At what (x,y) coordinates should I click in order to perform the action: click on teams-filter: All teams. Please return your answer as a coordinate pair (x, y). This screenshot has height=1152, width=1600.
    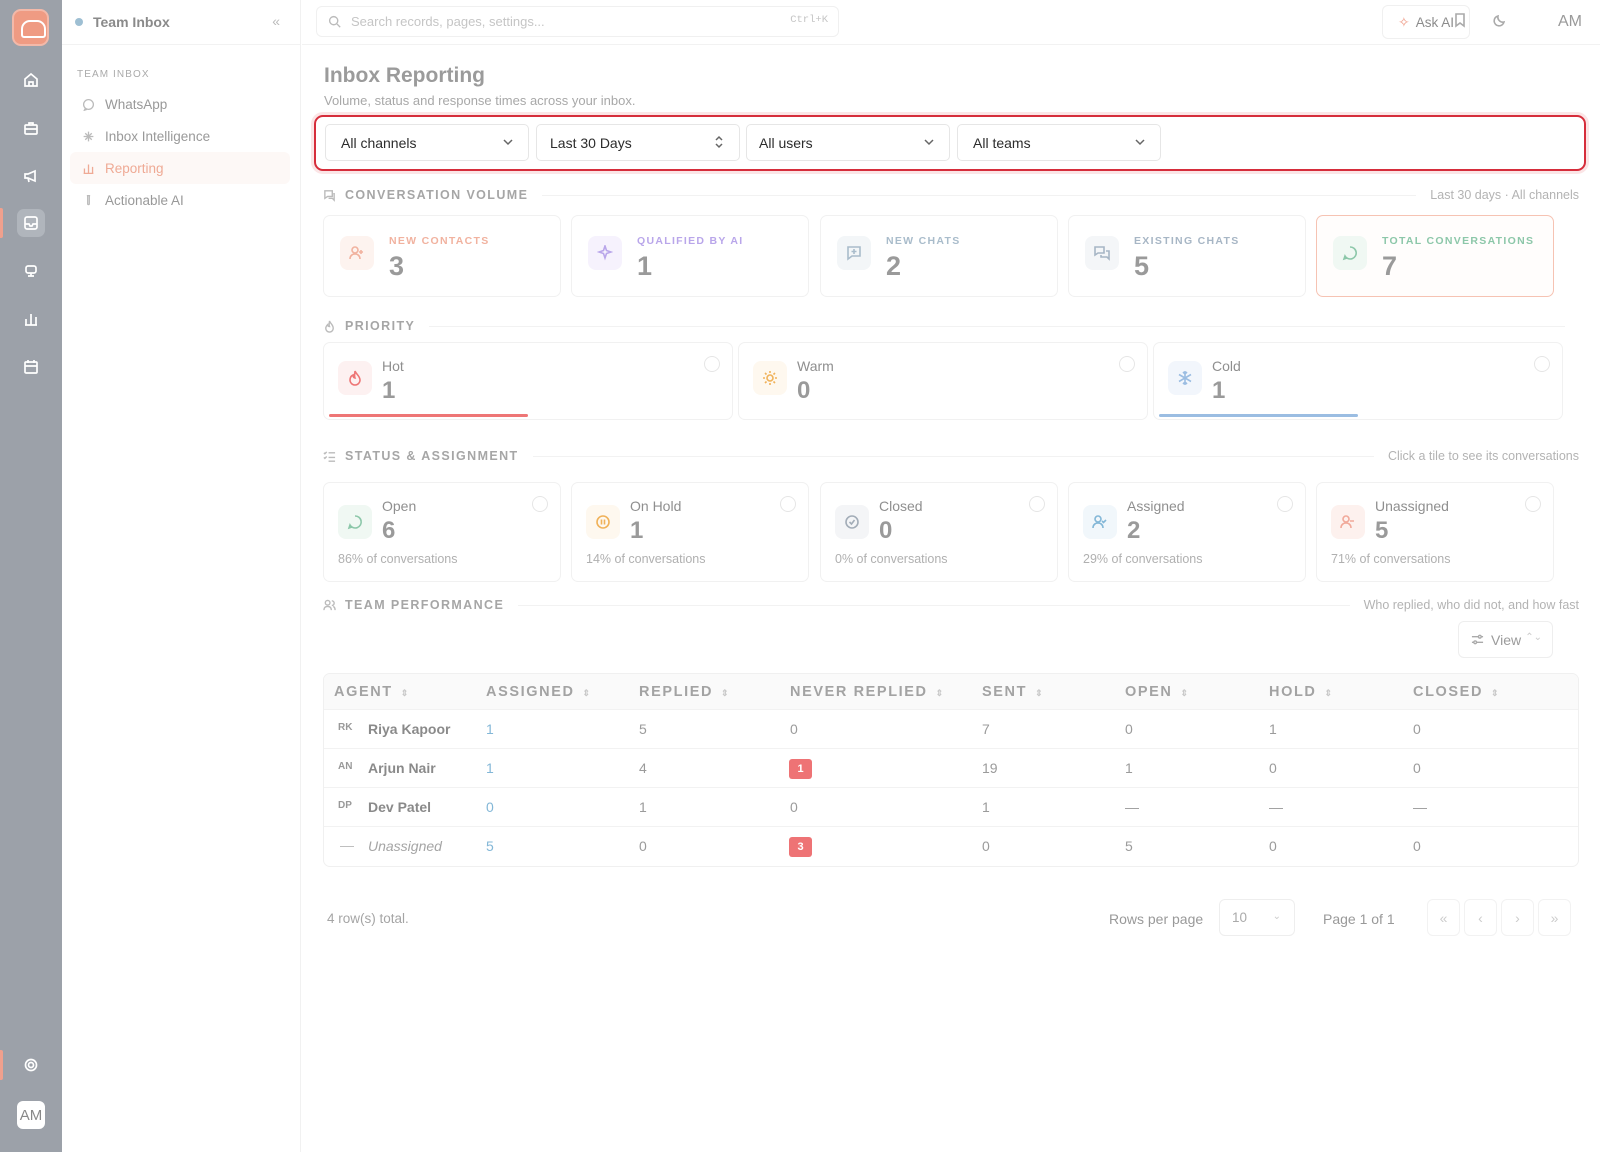
    Looking at the image, I should click on (1059, 142).